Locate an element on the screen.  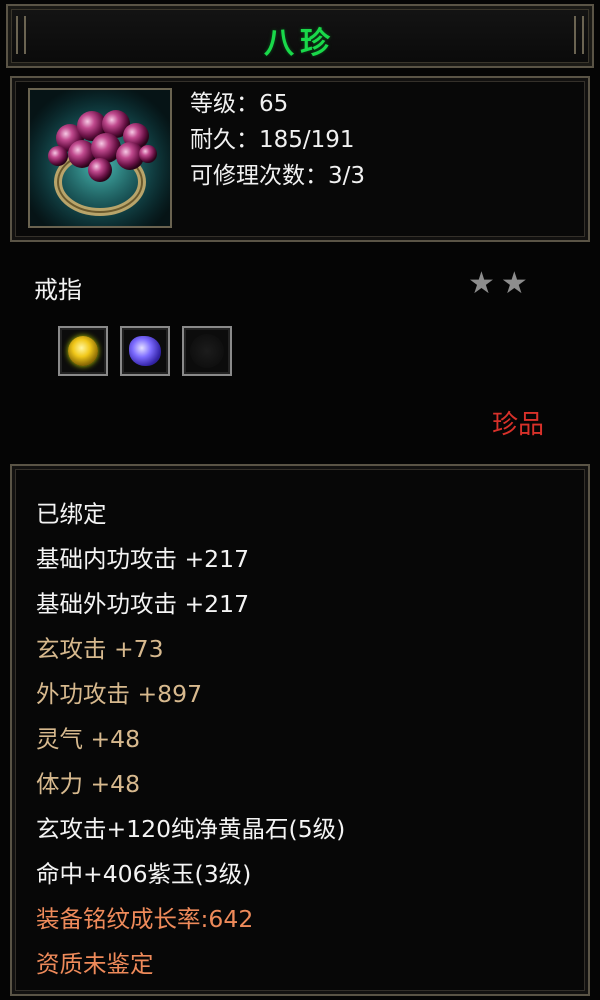
attribute-line: 命中+406紫玉(3级) is located at coordinates (144, 874).